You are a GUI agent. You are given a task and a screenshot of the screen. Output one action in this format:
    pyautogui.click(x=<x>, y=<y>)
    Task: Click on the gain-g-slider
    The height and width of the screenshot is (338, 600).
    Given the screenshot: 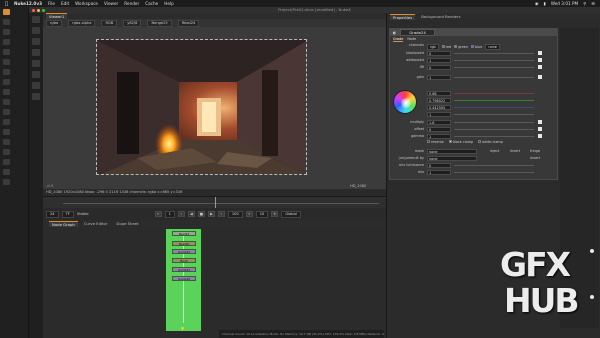 What is the action you would take?
    pyautogui.click(x=494, y=100)
    